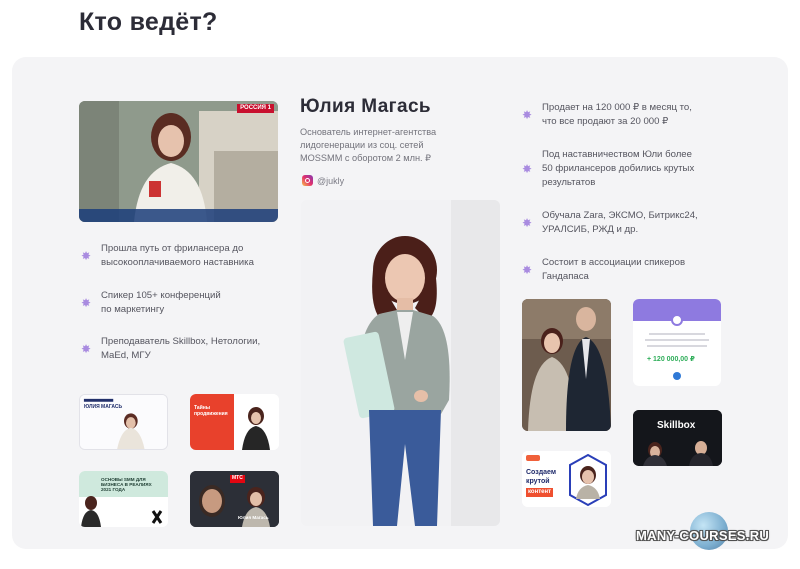  I want to click on section-title: Кто ведёт?, so click(148, 22).